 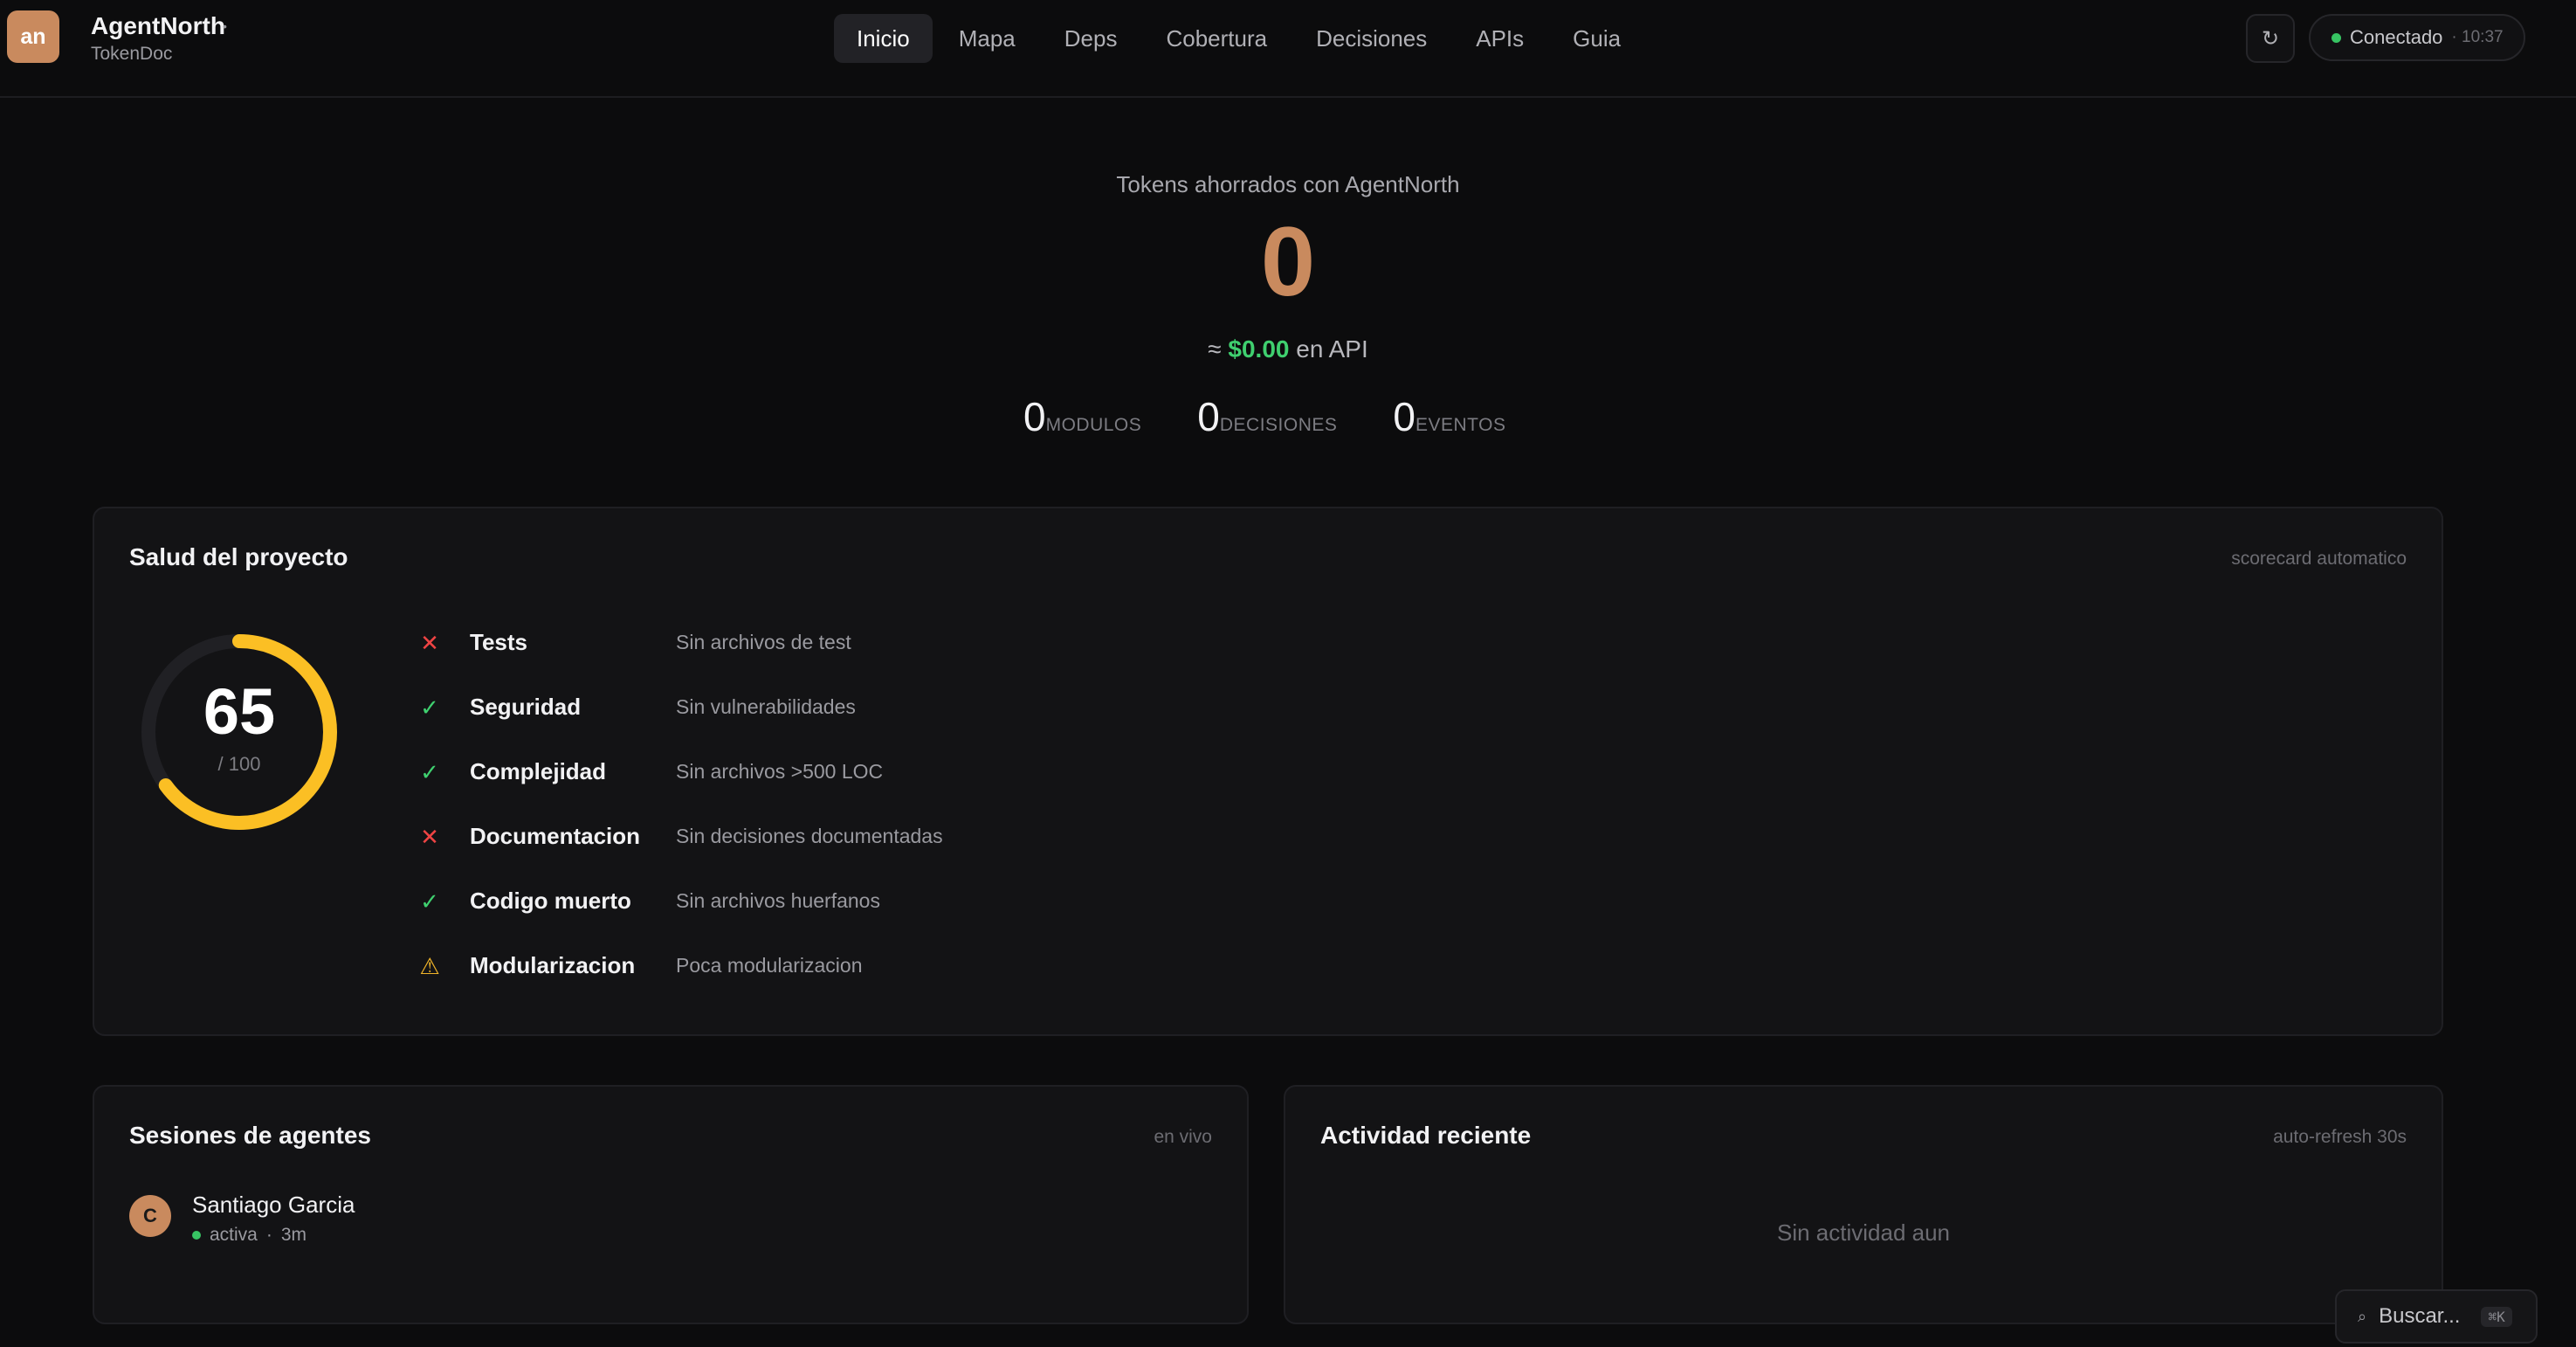 I want to click on check-desc: Sin decisiones documentadas, so click(x=809, y=836).